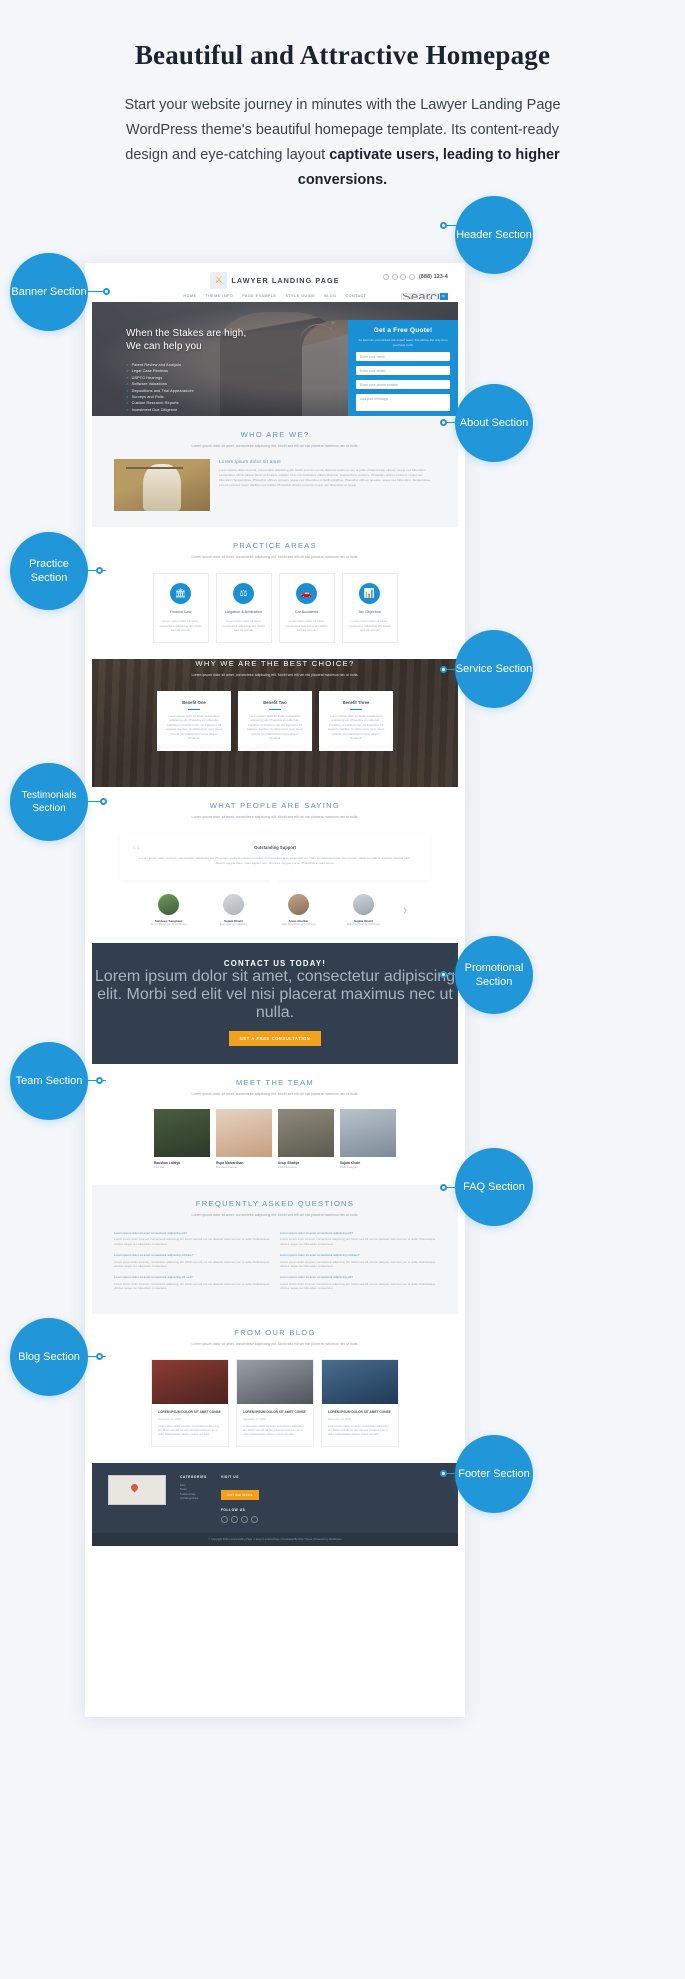 The image size is (685, 1979). What do you see at coordinates (193, 1498) in the screenshot?
I see `list-item: Uncategorized` at bounding box center [193, 1498].